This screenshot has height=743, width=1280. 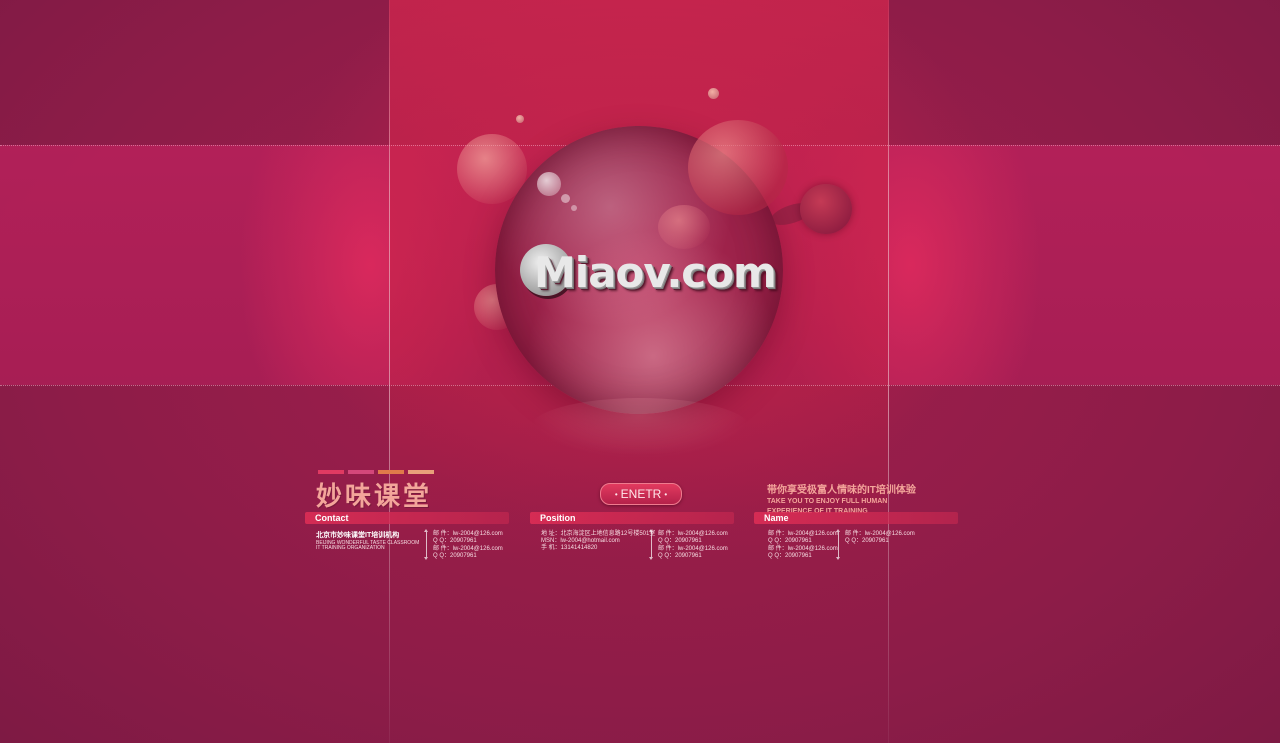 I want to click on brand-block: 妙味课堂, so click(x=375, y=491).